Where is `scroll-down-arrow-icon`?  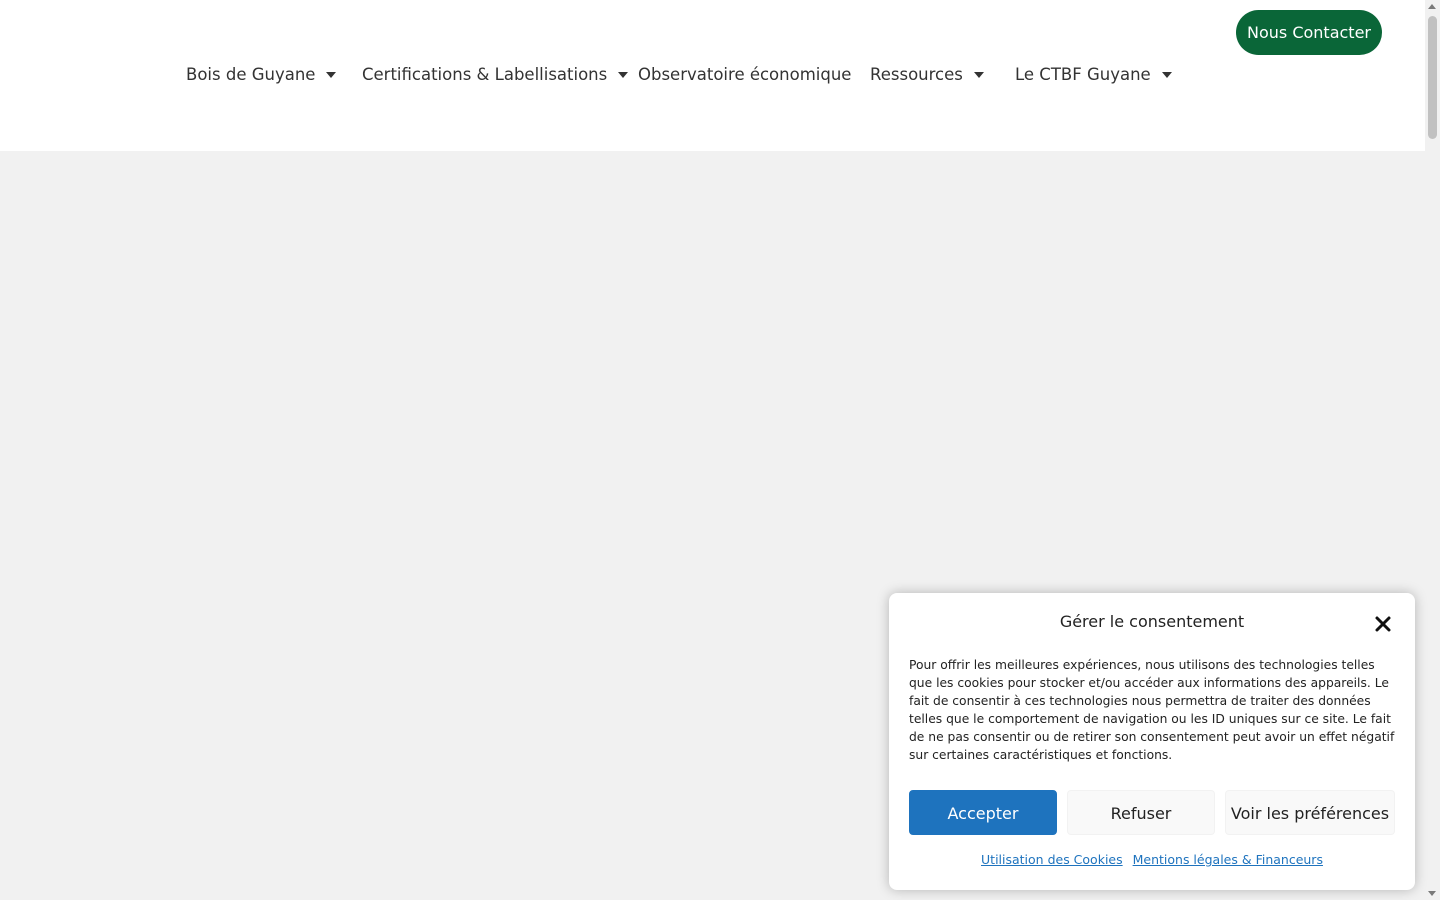
scroll-down-arrow-icon is located at coordinates (1432, 893).